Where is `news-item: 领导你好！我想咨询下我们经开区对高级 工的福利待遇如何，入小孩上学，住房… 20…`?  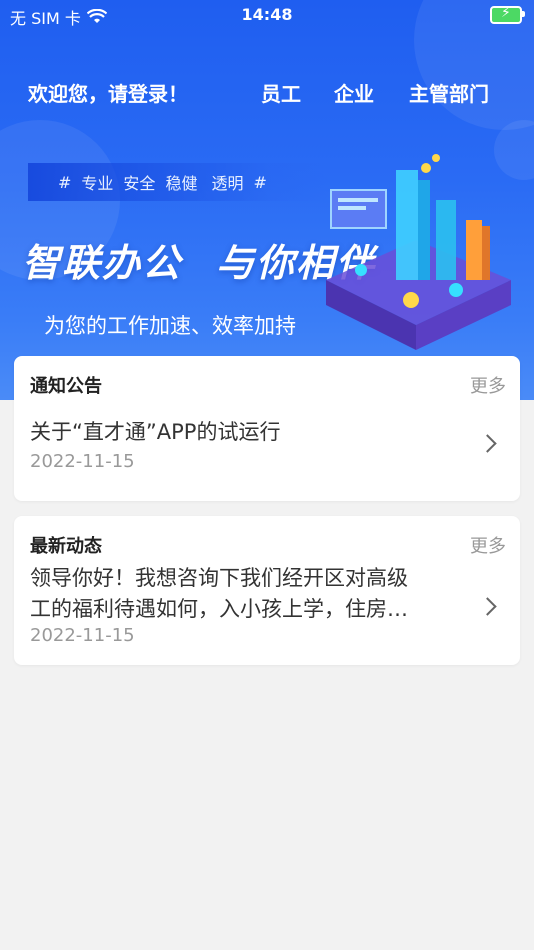
news-item: 领导你好！我想咨询下我们经开区对高级 工的福利待遇如何，入小孩上学，住房… 20… is located at coordinates (267, 611).